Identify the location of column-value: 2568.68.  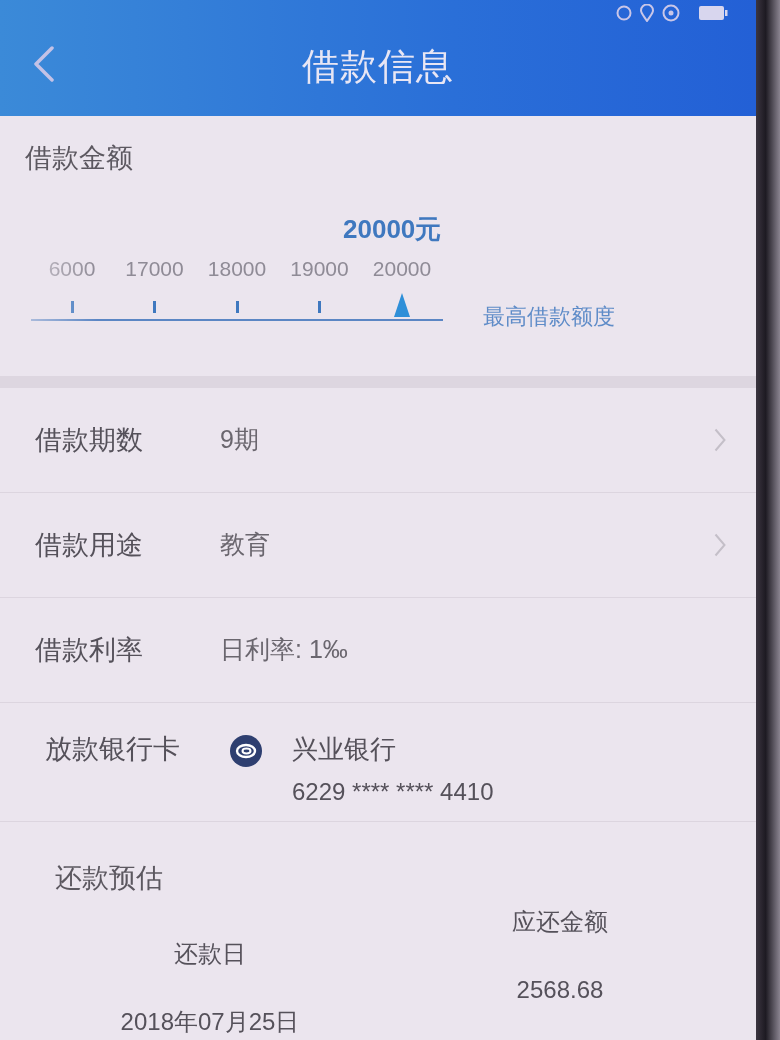
(560, 990).